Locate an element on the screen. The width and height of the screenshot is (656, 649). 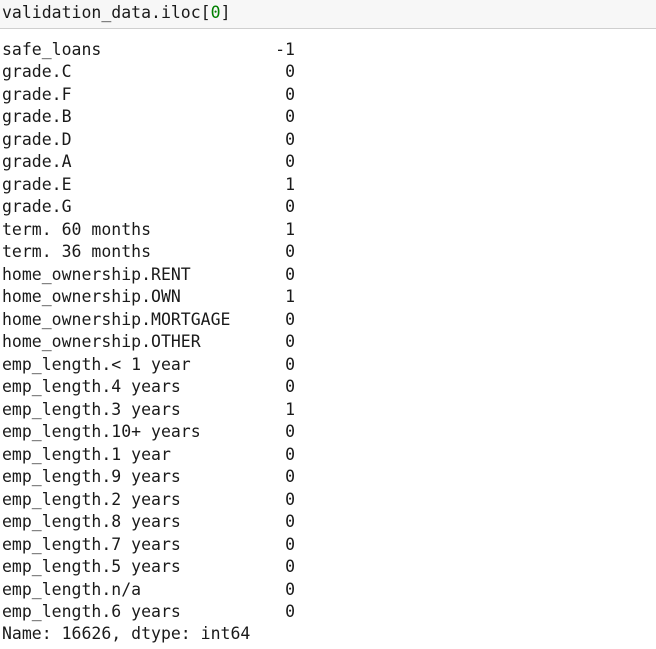
output-row-key: term. 60 months is located at coordinates (77, 229).